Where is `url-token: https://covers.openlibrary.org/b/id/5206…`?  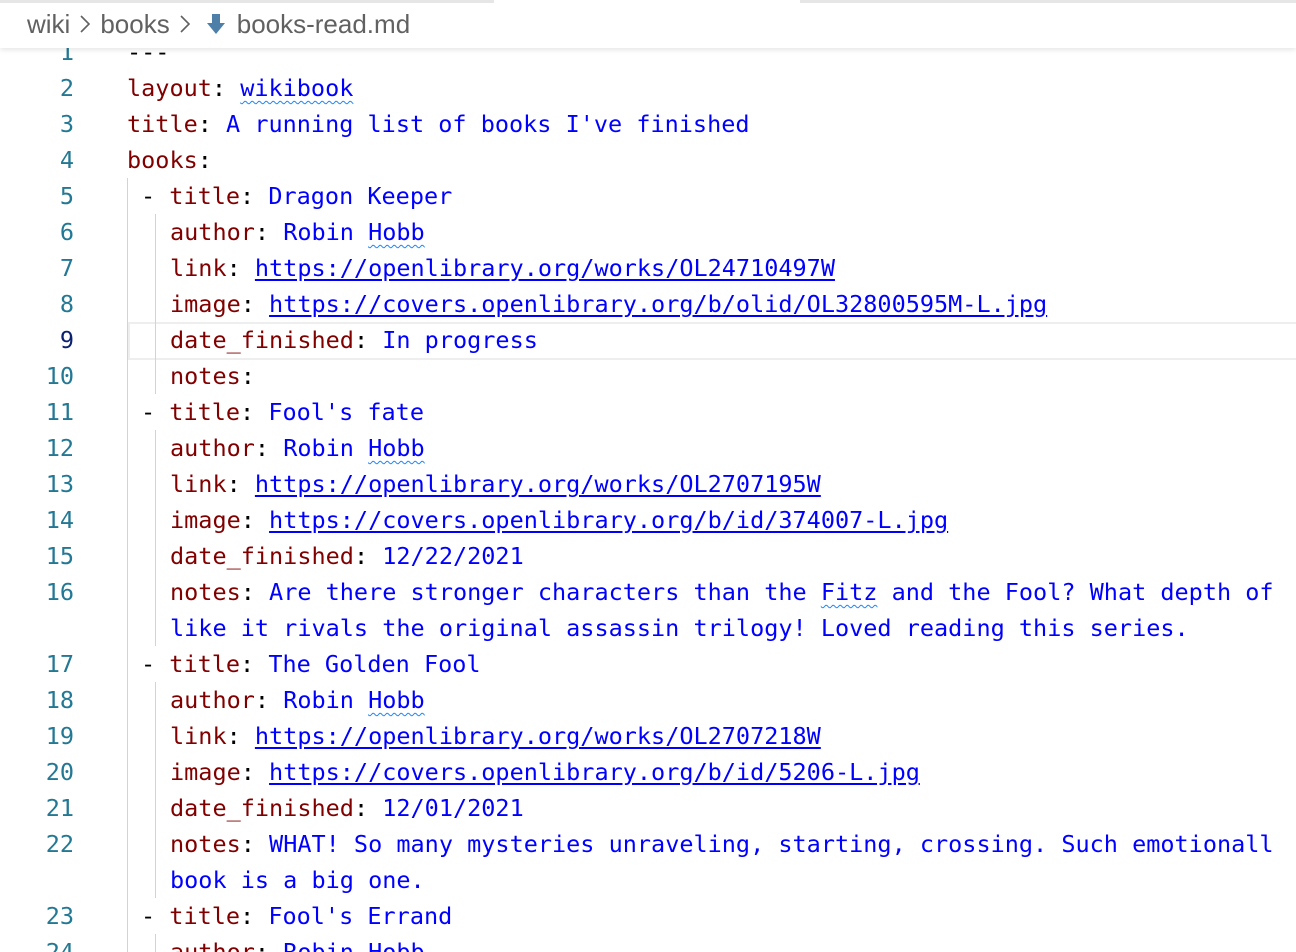
url-token: https://covers.openlibrary.org/b/id/5206… is located at coordinates (594, 772).